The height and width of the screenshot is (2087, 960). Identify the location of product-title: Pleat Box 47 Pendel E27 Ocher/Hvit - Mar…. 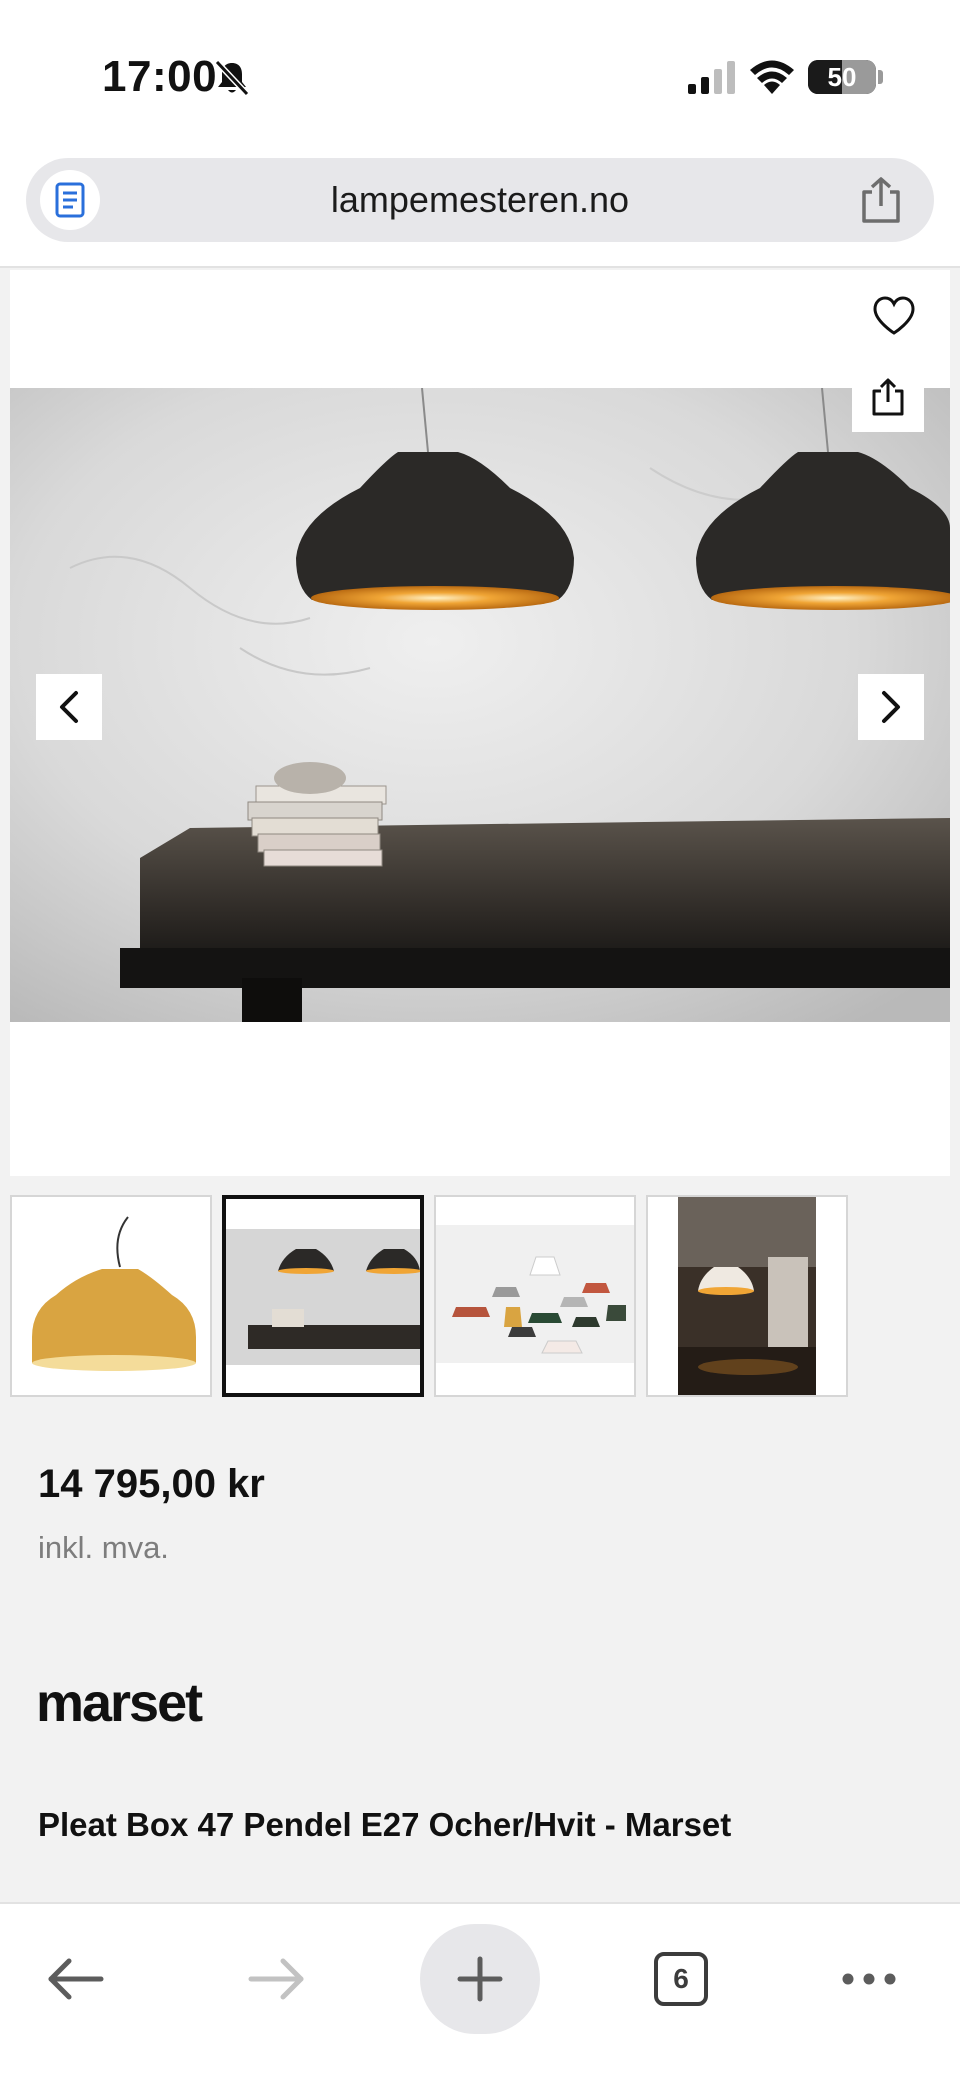
(385, 1824).